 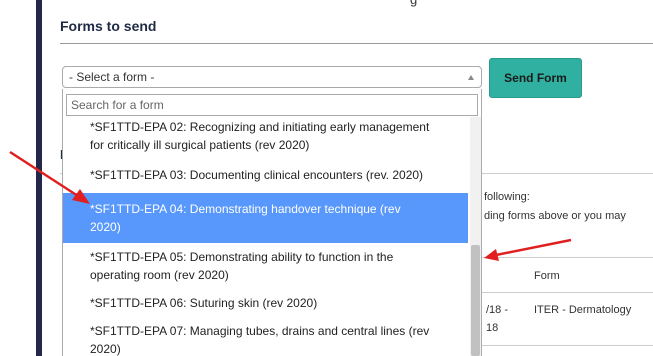 What do you see at coordinates (555, 216) in the screenshot?
I see `instructions-text-2: ding forms above or you may` at bounding box center [555, 216].